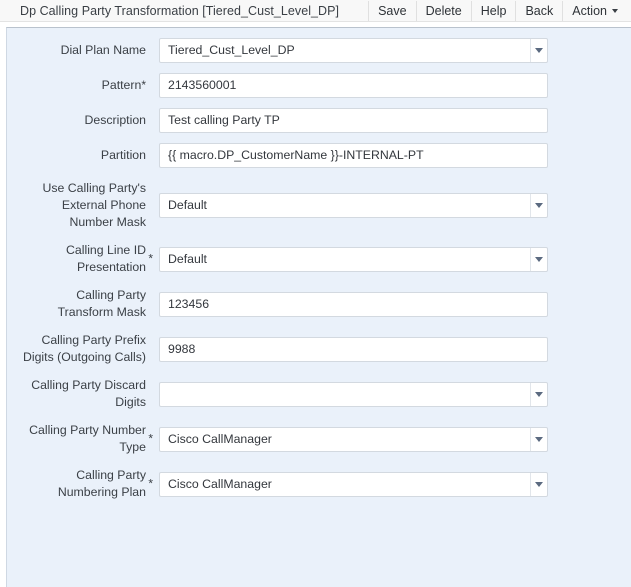 The height and width of the screenshot is (587, 631). What do you see at coordinates (115, 119) in the screenshot?
I see `label-description: Description` at bounding box center [115, 119].